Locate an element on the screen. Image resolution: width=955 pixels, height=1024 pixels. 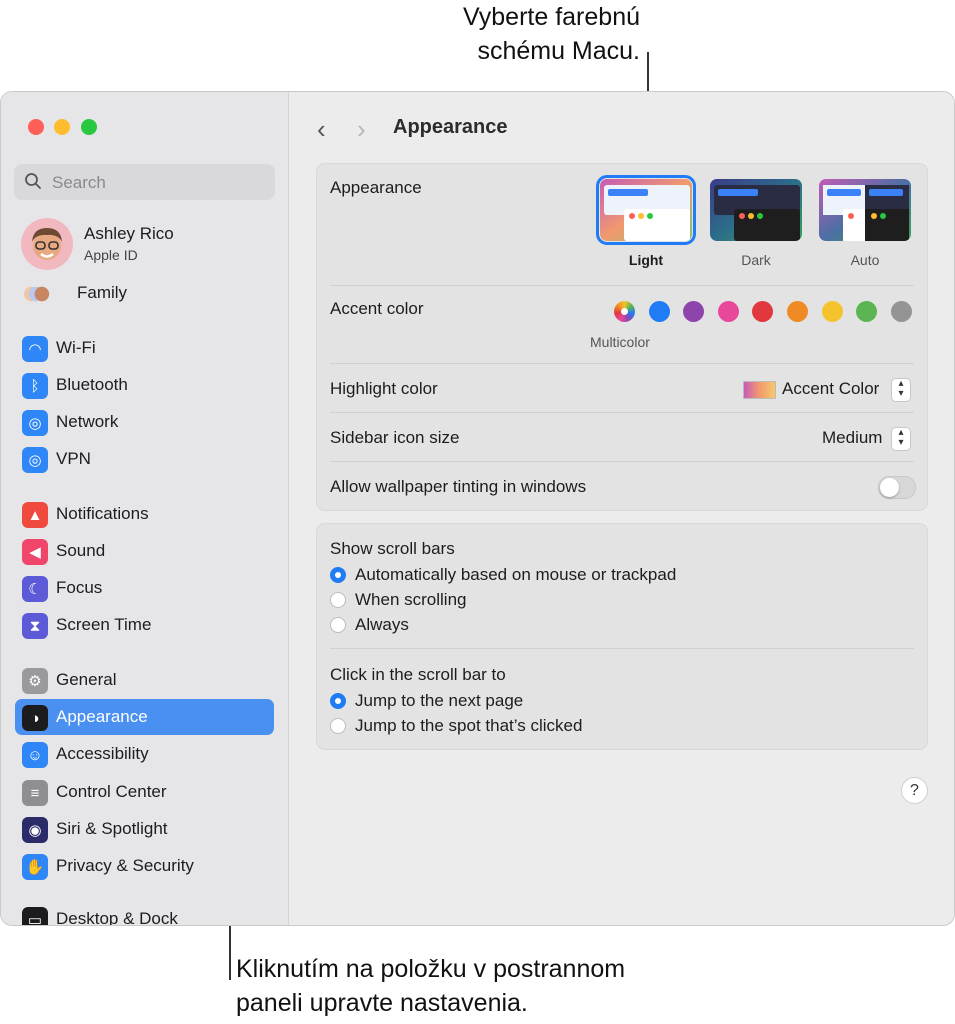
radio-always is located at coordinates (338, 625).